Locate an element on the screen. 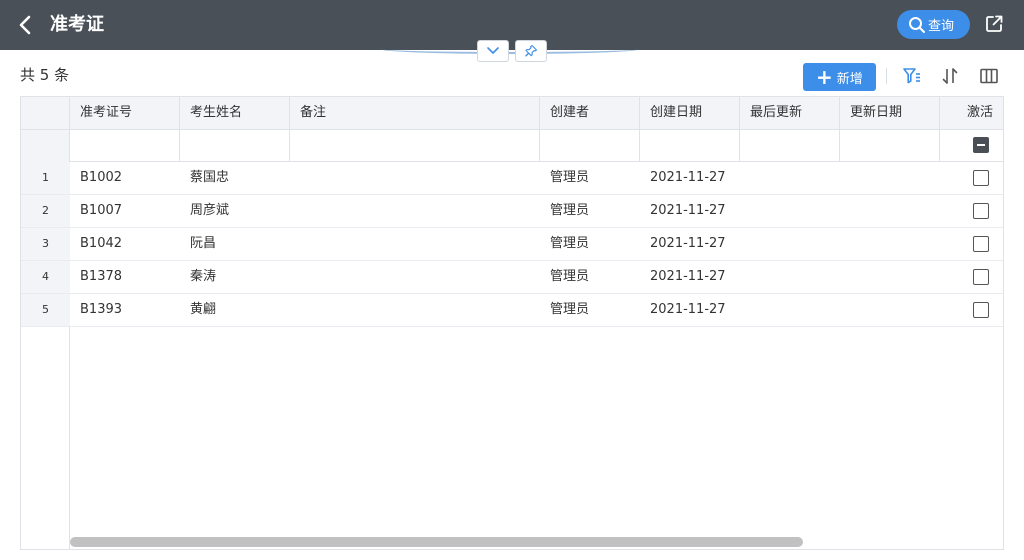 The image size is (1024, 560). page-title: 准考证 is located at coordinates (77, 24).